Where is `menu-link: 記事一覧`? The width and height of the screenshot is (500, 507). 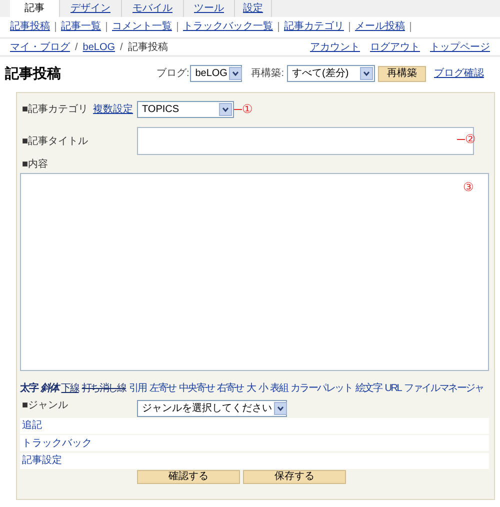 menu-link: 記事一覧 is located at coordinates (81, 27).